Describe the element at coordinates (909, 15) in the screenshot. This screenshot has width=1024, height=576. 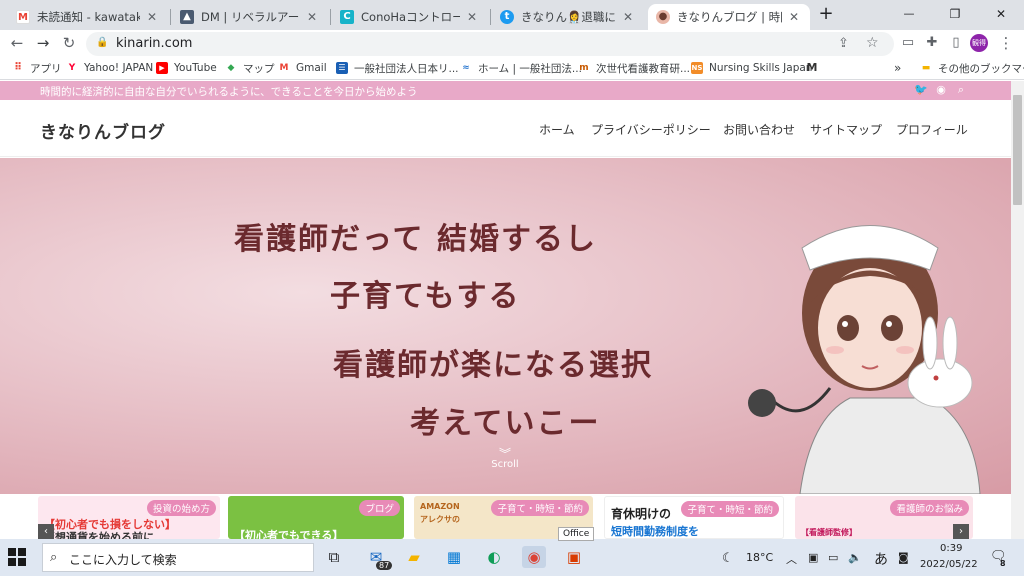
I see `minimize-button: —` at that location.